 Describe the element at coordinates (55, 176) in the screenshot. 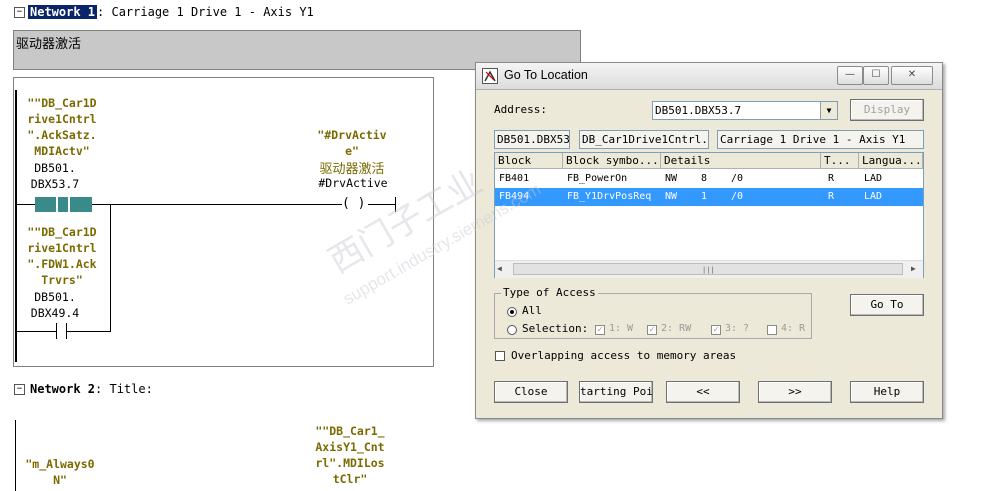

I see `contact1-address: DB501. DBX53.7` at that location.